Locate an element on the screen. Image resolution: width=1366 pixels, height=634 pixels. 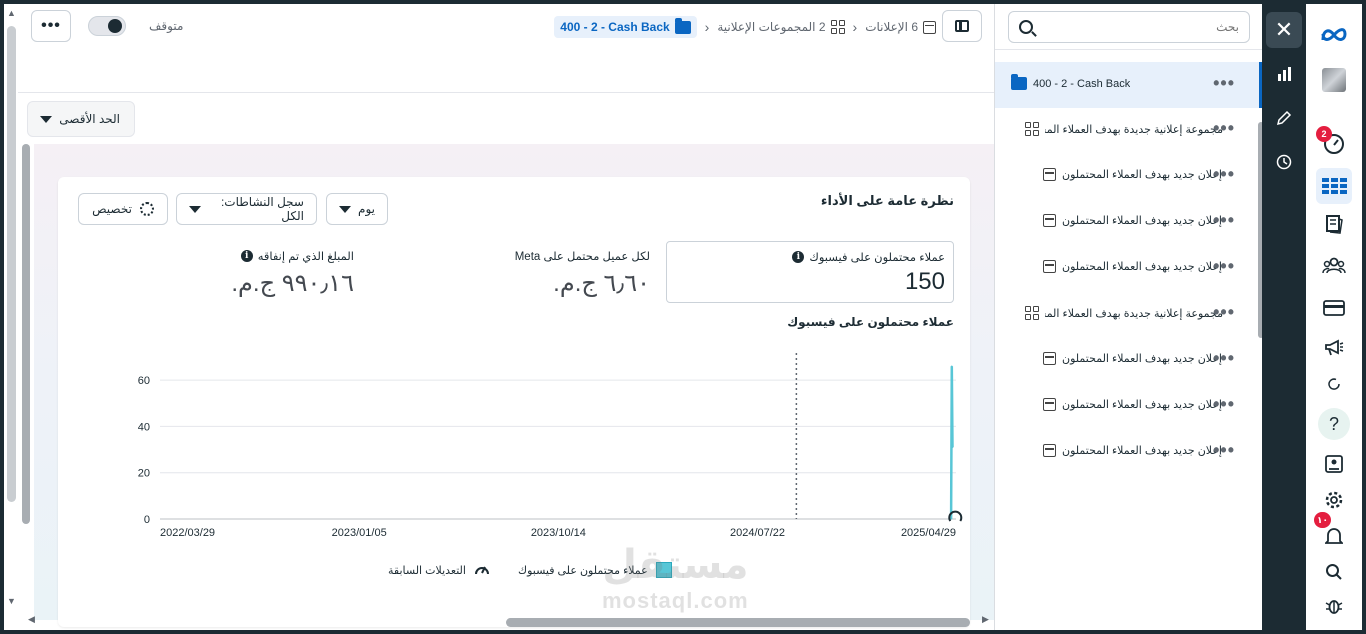
toggle-panel-button is located at coordinates (962, 26).